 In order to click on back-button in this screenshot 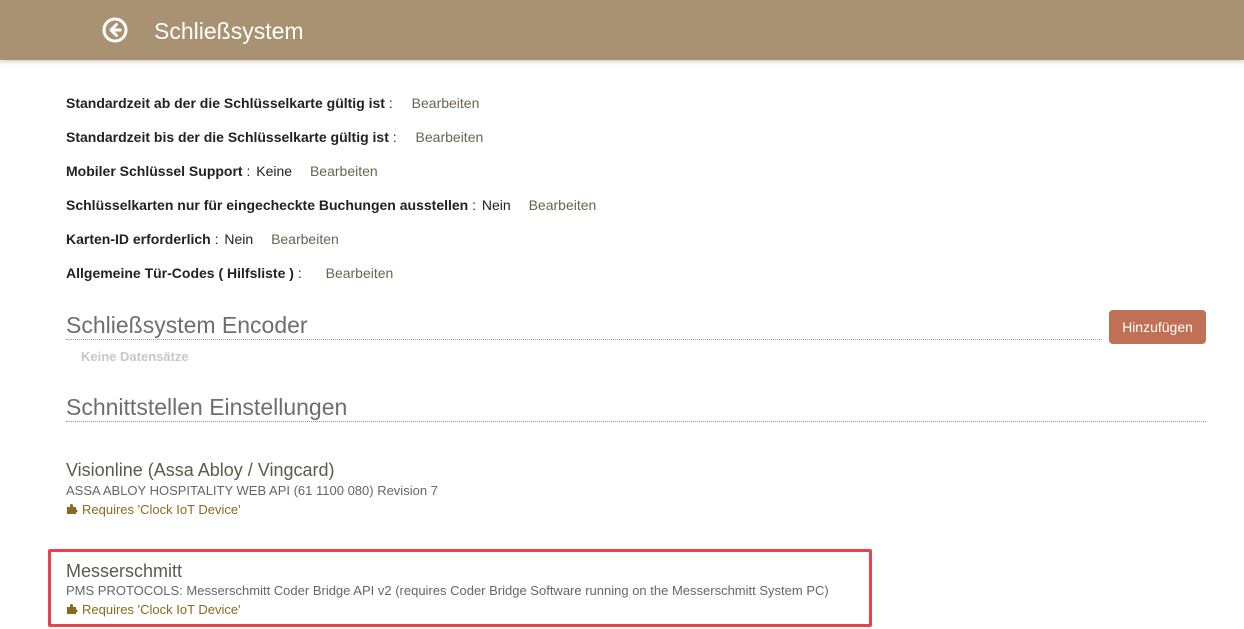, I will do `click(115, 30)`.